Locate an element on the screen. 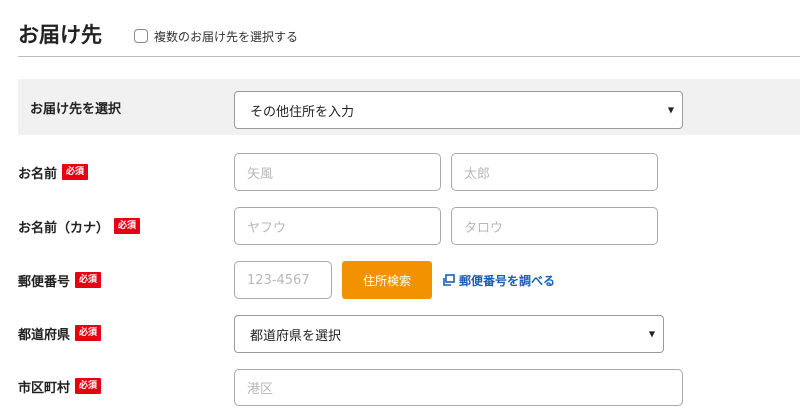 This screenshot has width=800, height=416. first-name-input: 太郎 is located at coordinates (554, 172).